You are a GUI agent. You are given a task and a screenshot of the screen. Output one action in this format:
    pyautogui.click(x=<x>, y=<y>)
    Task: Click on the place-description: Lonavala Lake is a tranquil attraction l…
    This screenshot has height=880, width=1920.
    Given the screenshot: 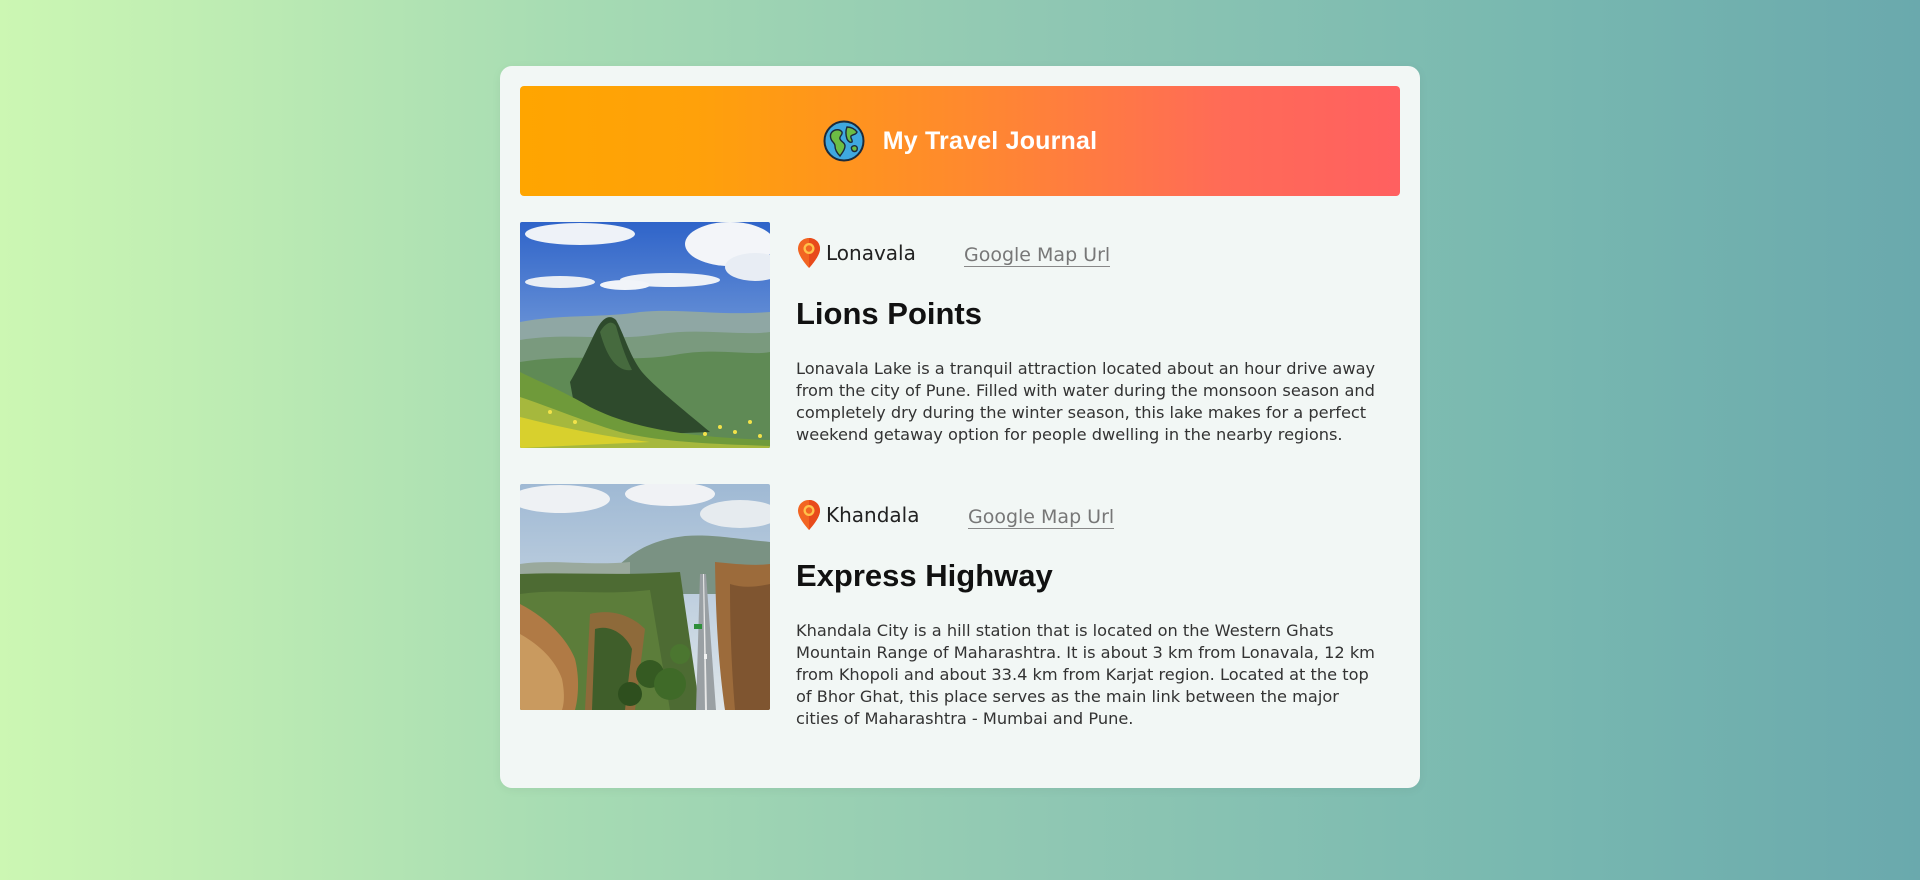 What is the action you would take?
    pyautogui.click(x=1086, y=401)
    